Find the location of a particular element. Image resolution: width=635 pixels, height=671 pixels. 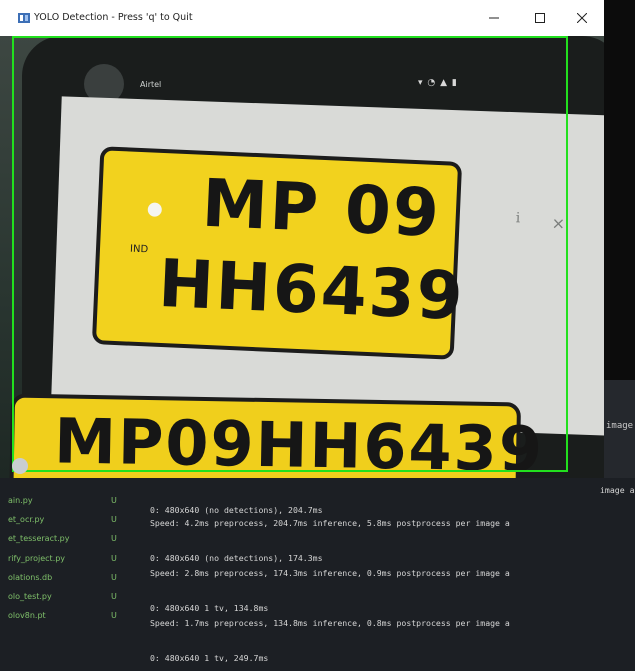

file-item: olations.db is located at coordinates (30, 580).